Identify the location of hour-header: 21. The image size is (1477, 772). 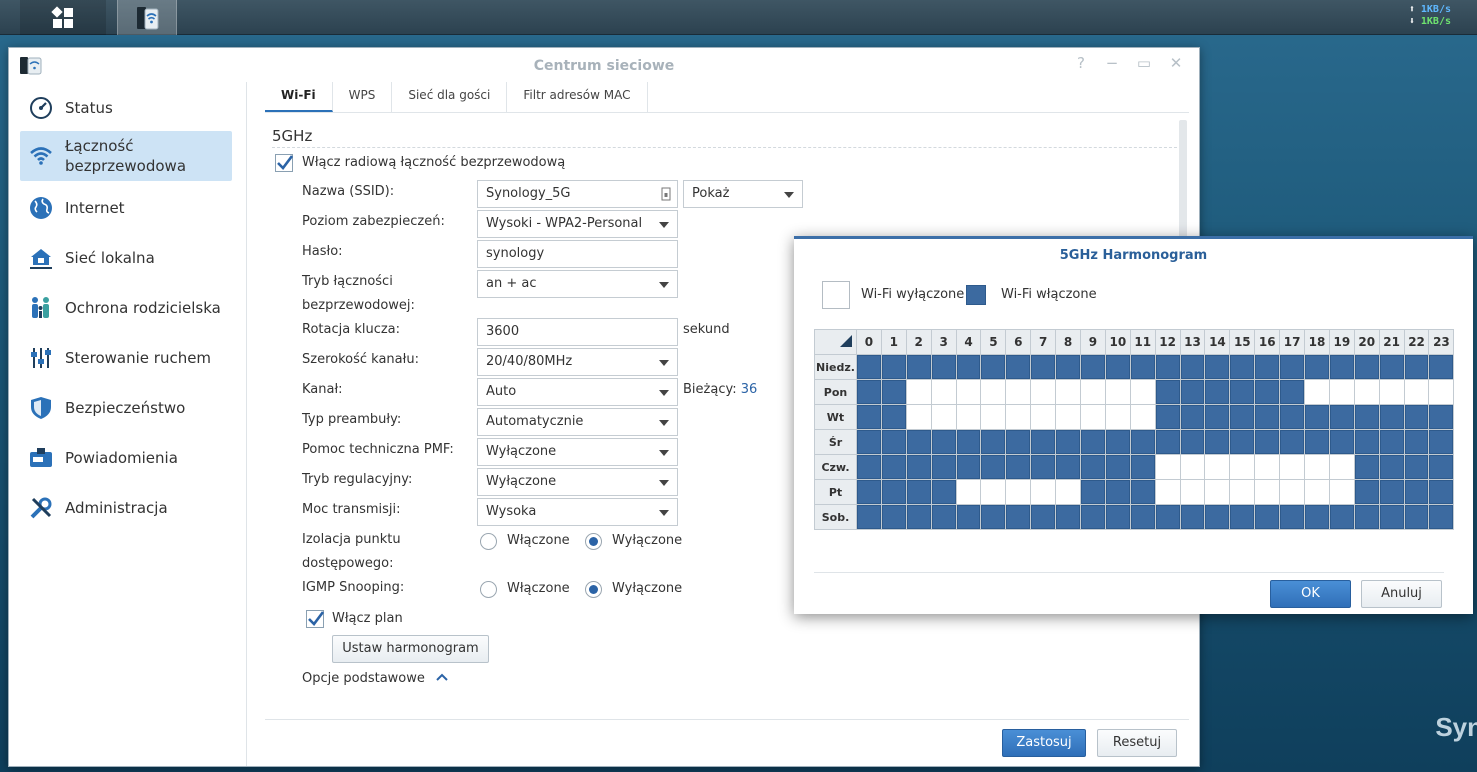
(1391, 342).